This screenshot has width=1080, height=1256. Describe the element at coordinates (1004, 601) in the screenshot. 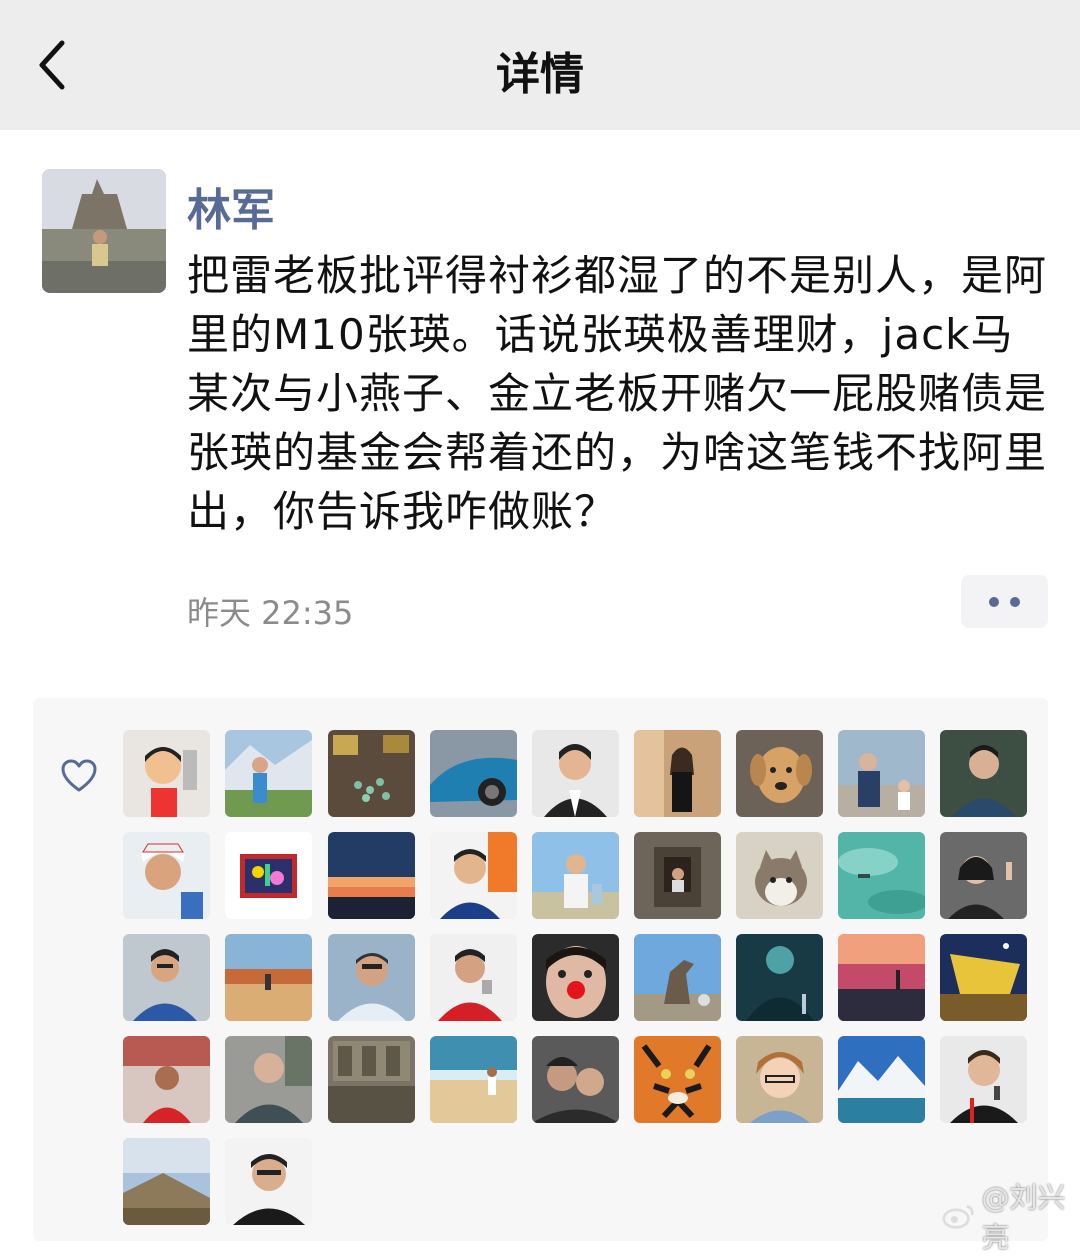

I see `more-button` at that location.